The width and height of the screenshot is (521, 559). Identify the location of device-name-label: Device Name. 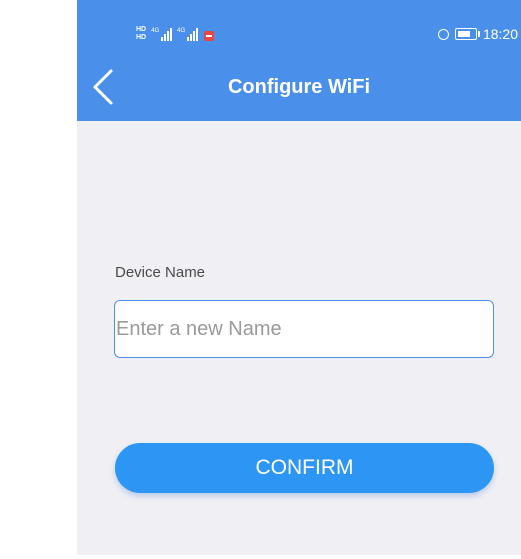
(160, 272).